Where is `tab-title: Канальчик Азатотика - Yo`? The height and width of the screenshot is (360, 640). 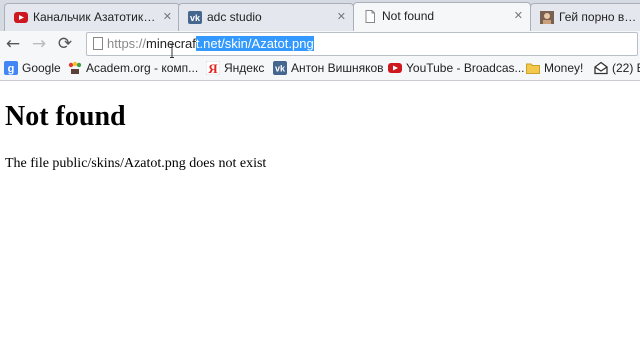 tab-title: Канальчик Азатотика - Yo is located at coordinates (96, 17).